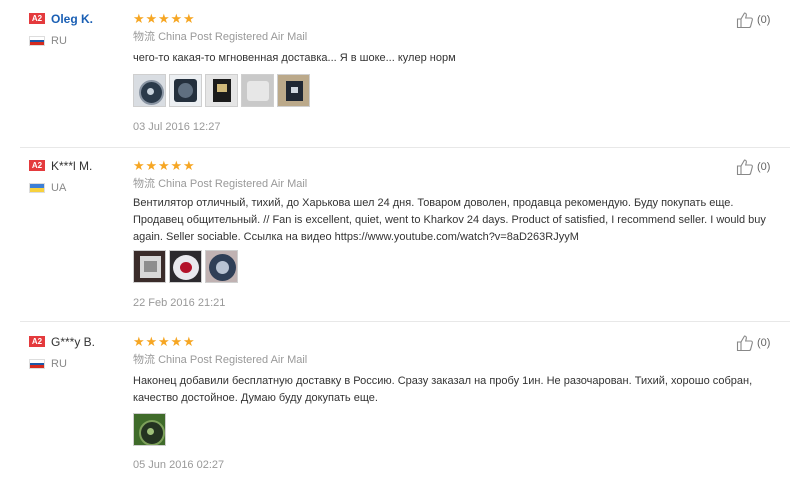 This screenshot has width=800, height=485. Describe the element at coordinates (179, 303) in the screenshot. I see `review-date: 22 Feb 2016 21:21` at that location.